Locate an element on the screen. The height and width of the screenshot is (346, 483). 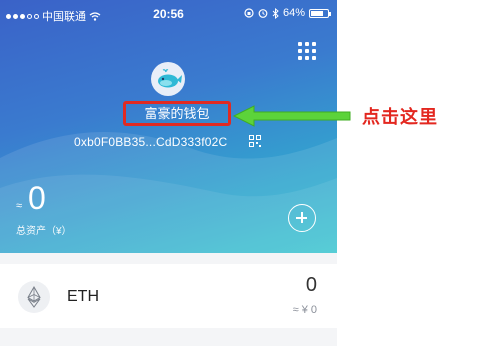
bluetooth-icon is located at coordinates (275, 13).